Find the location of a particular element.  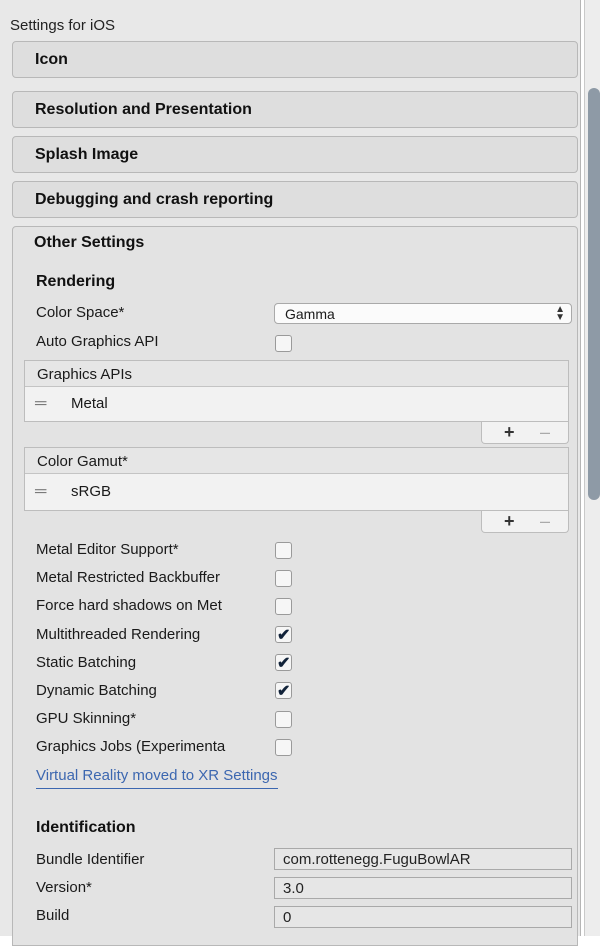

graphics-api-item: Metal is located at coordinates (89, 403).